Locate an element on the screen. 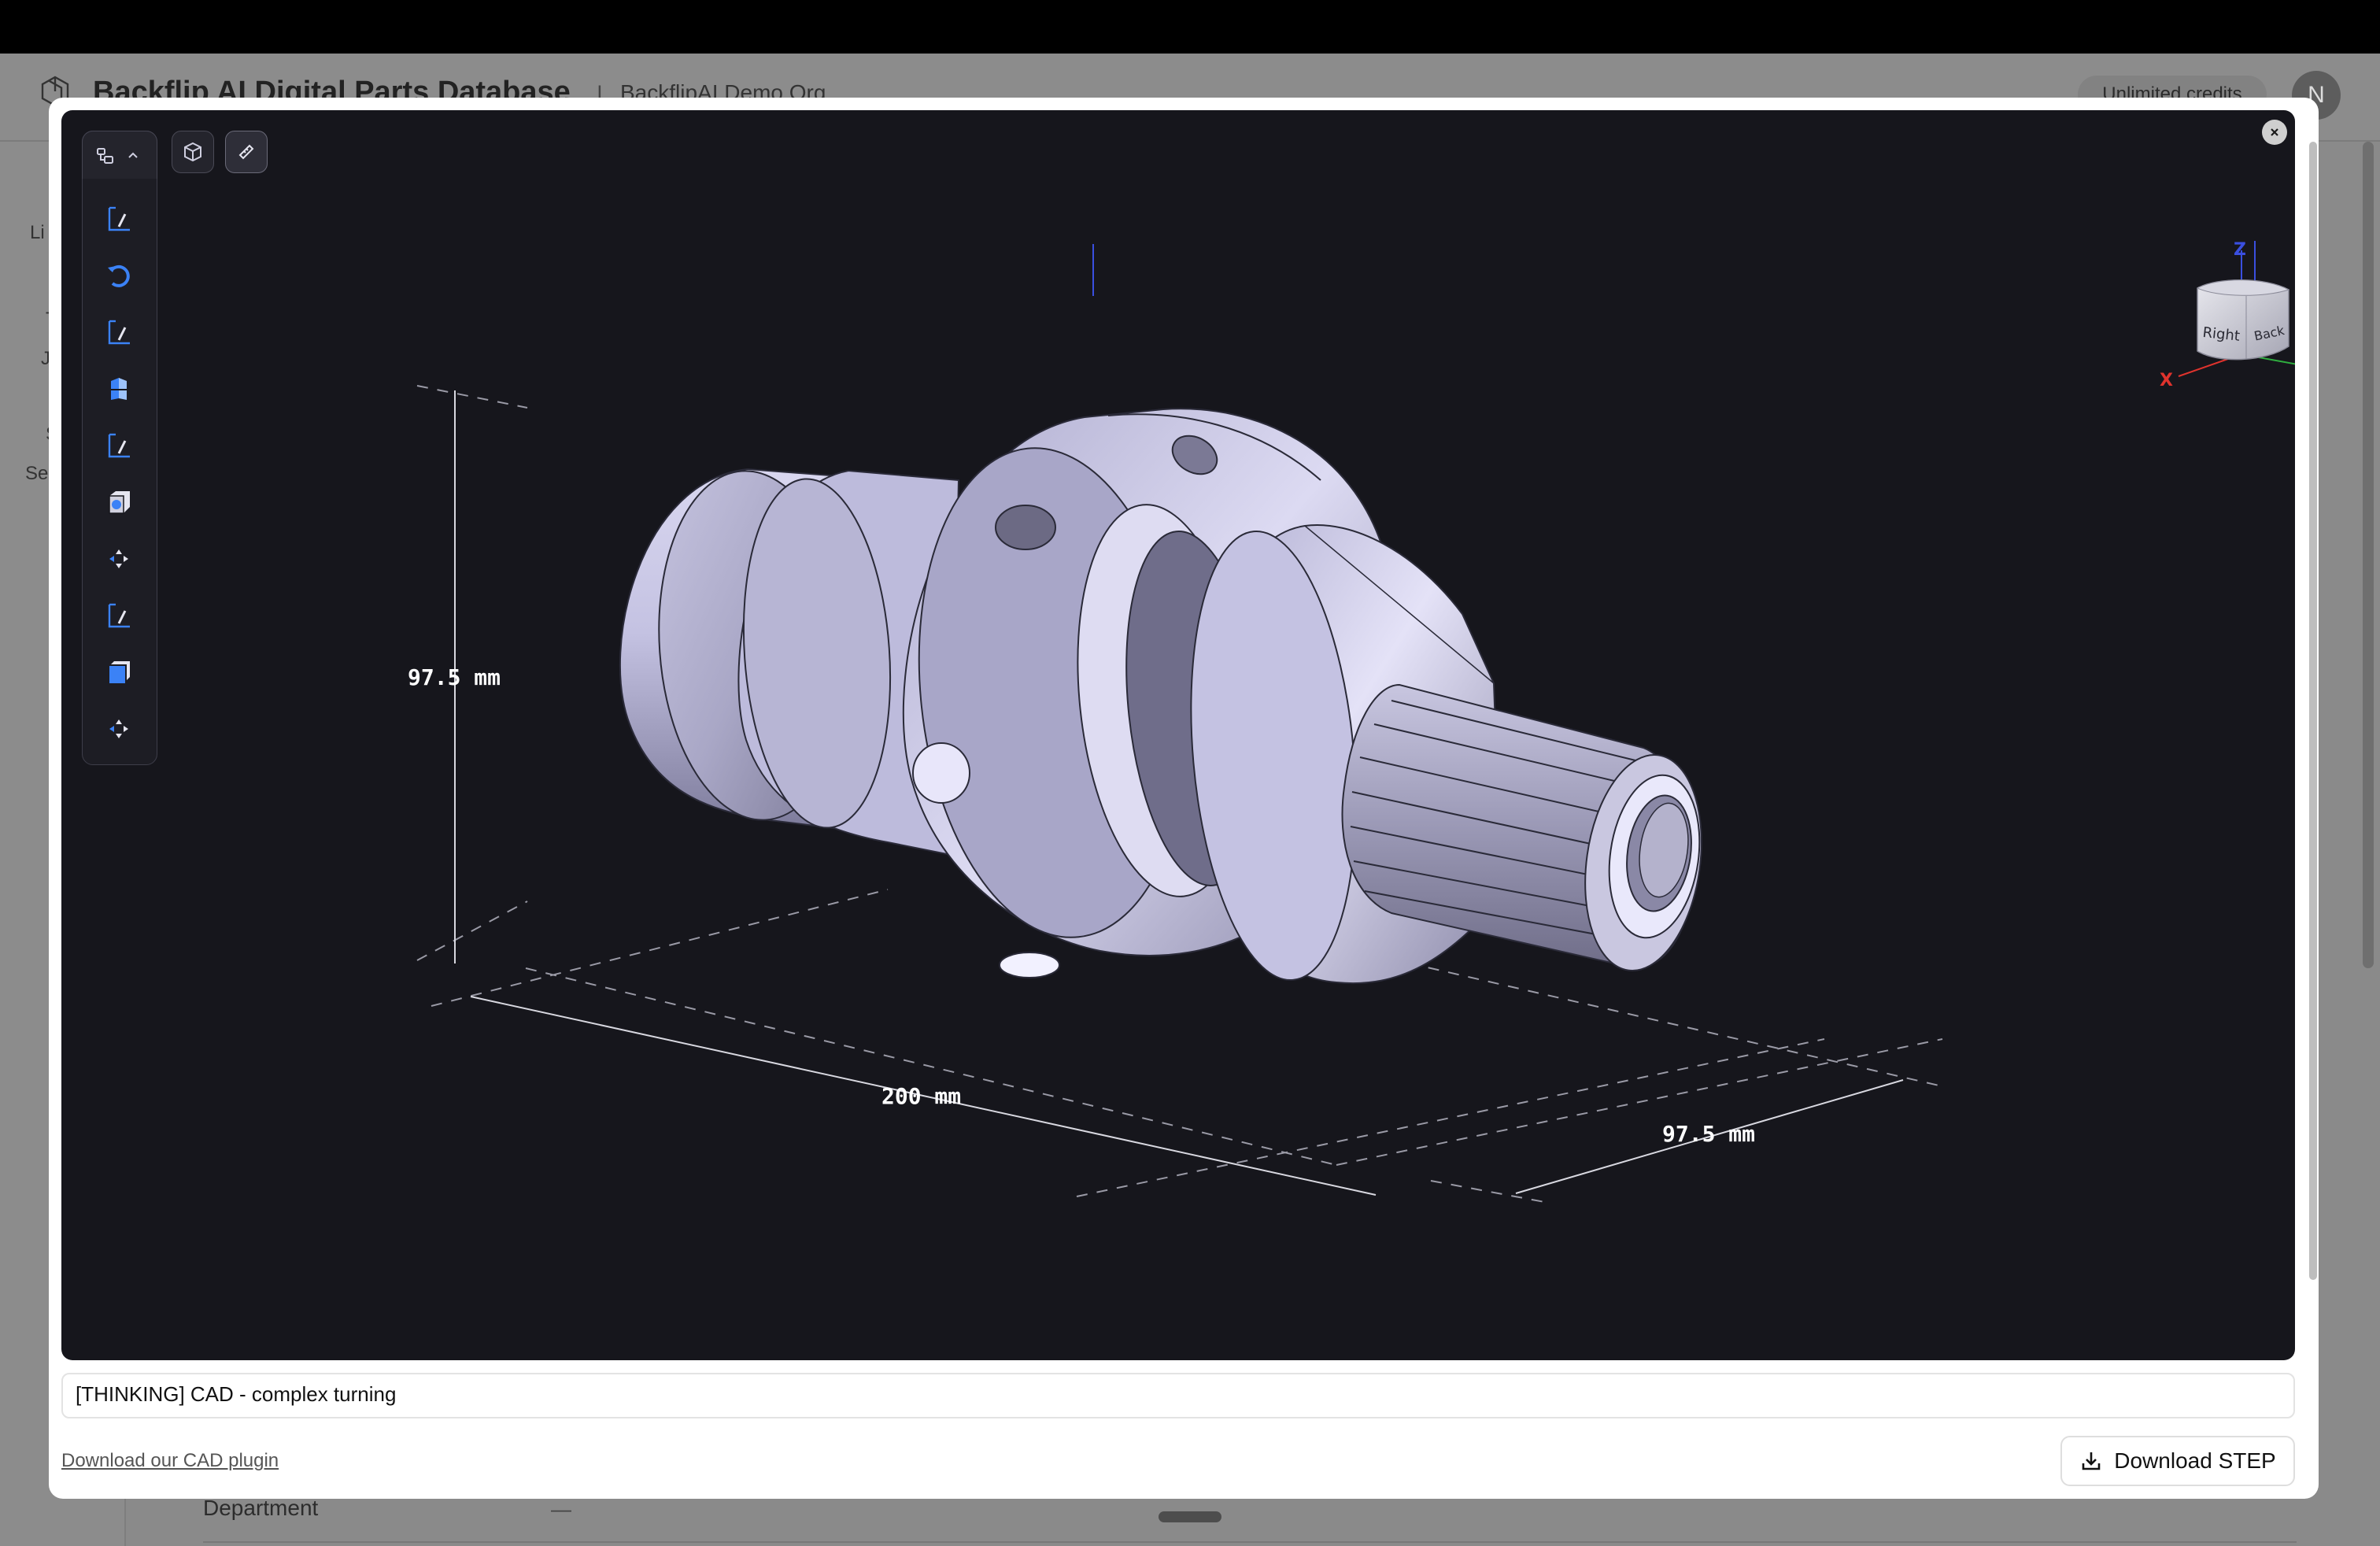 This screenshot has width=2380, height=1546. sidebar-item-label: Se is located at coordinates (37, 474).